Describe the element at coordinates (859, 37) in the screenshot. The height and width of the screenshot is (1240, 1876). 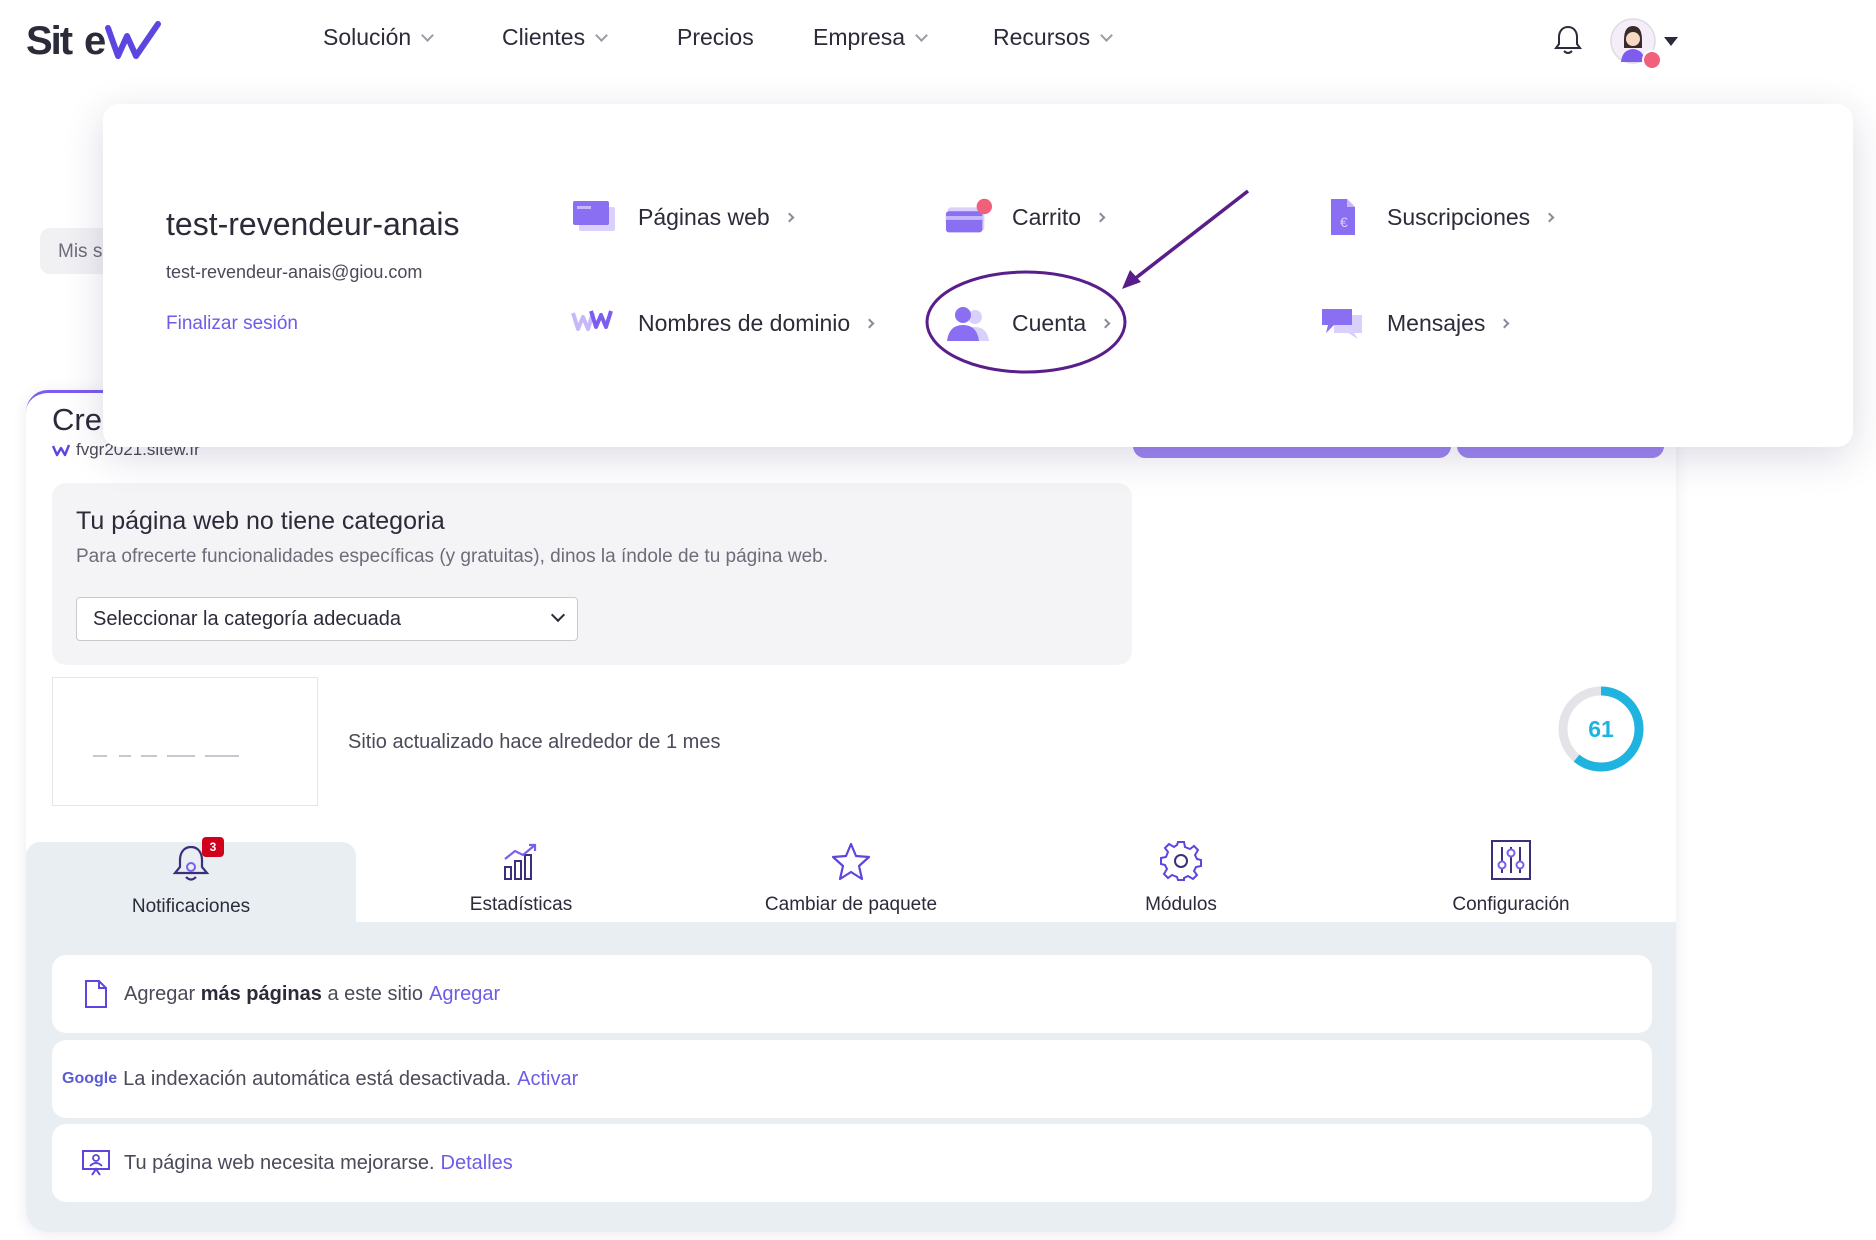
I see `nav-label: Empresa` at that location.